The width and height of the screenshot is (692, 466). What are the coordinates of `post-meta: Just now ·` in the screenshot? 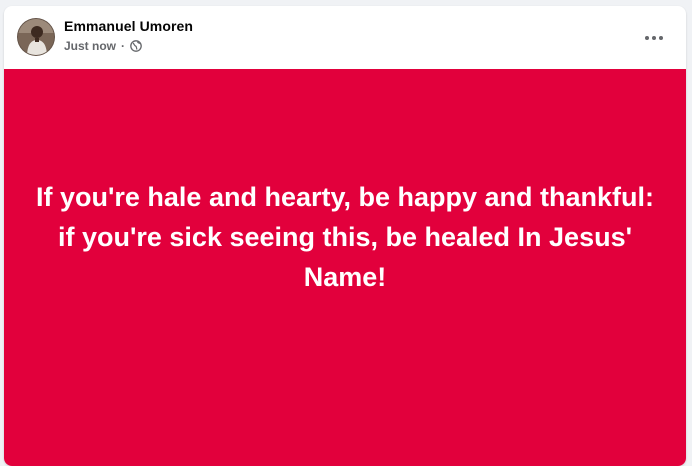 It's located at (103, 46).